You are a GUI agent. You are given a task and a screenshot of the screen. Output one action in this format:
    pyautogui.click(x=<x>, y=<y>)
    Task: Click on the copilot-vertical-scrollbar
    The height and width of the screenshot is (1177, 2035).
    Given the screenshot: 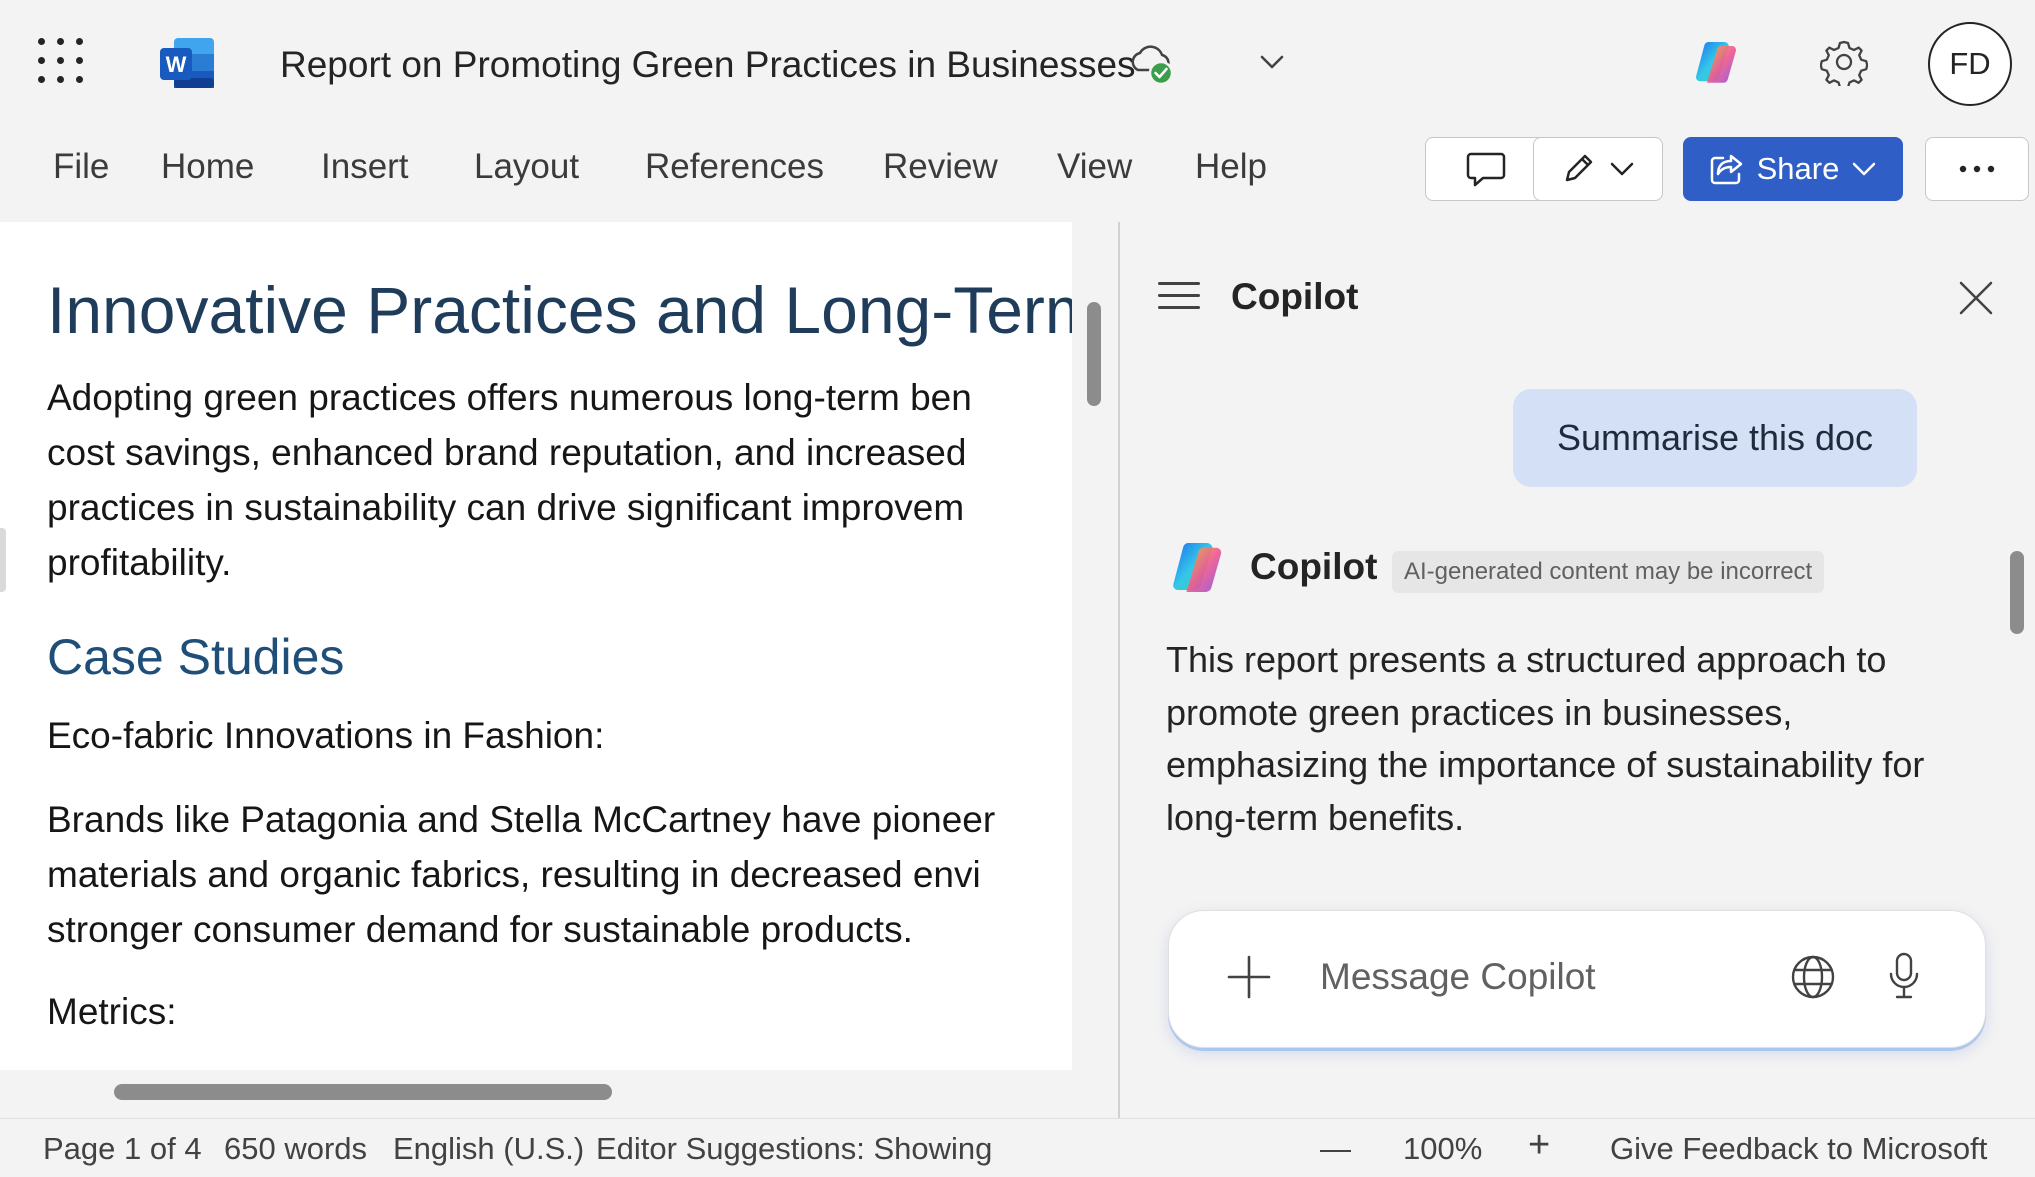 What is the action you would take?
    pyautogui.click(x=2017, y=592)
    